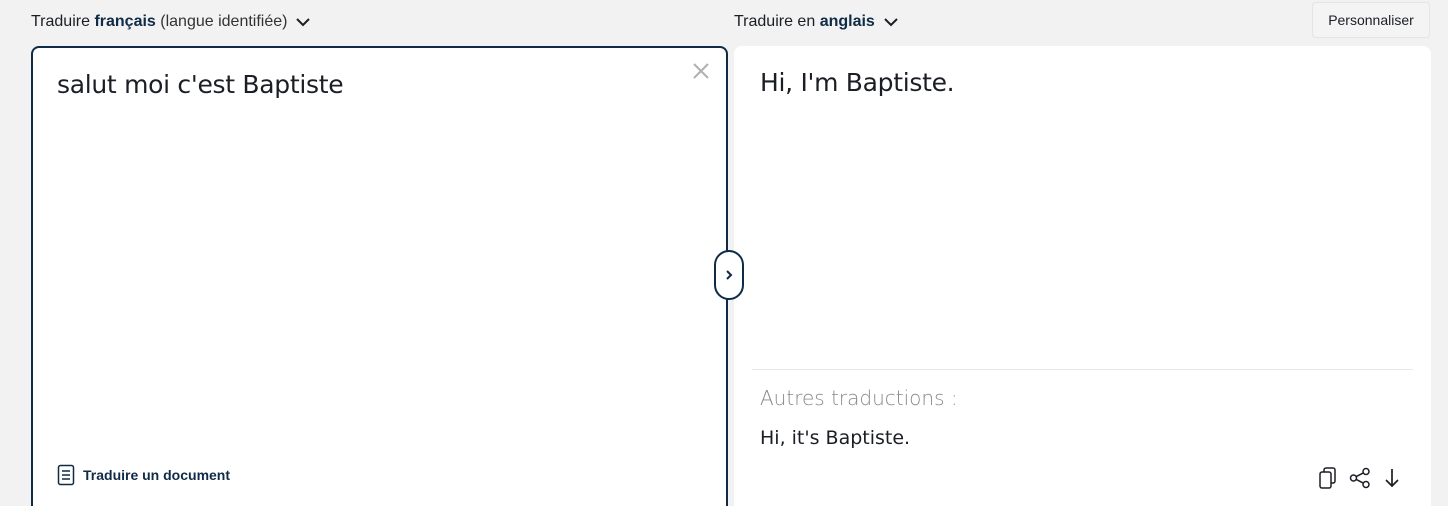 Image resolution: width=1448 pixels, height=506 pixels. What do you see at coordinates (66, 475) in the screenshot?
I see `document-icon` at bounding box center [66, 475].